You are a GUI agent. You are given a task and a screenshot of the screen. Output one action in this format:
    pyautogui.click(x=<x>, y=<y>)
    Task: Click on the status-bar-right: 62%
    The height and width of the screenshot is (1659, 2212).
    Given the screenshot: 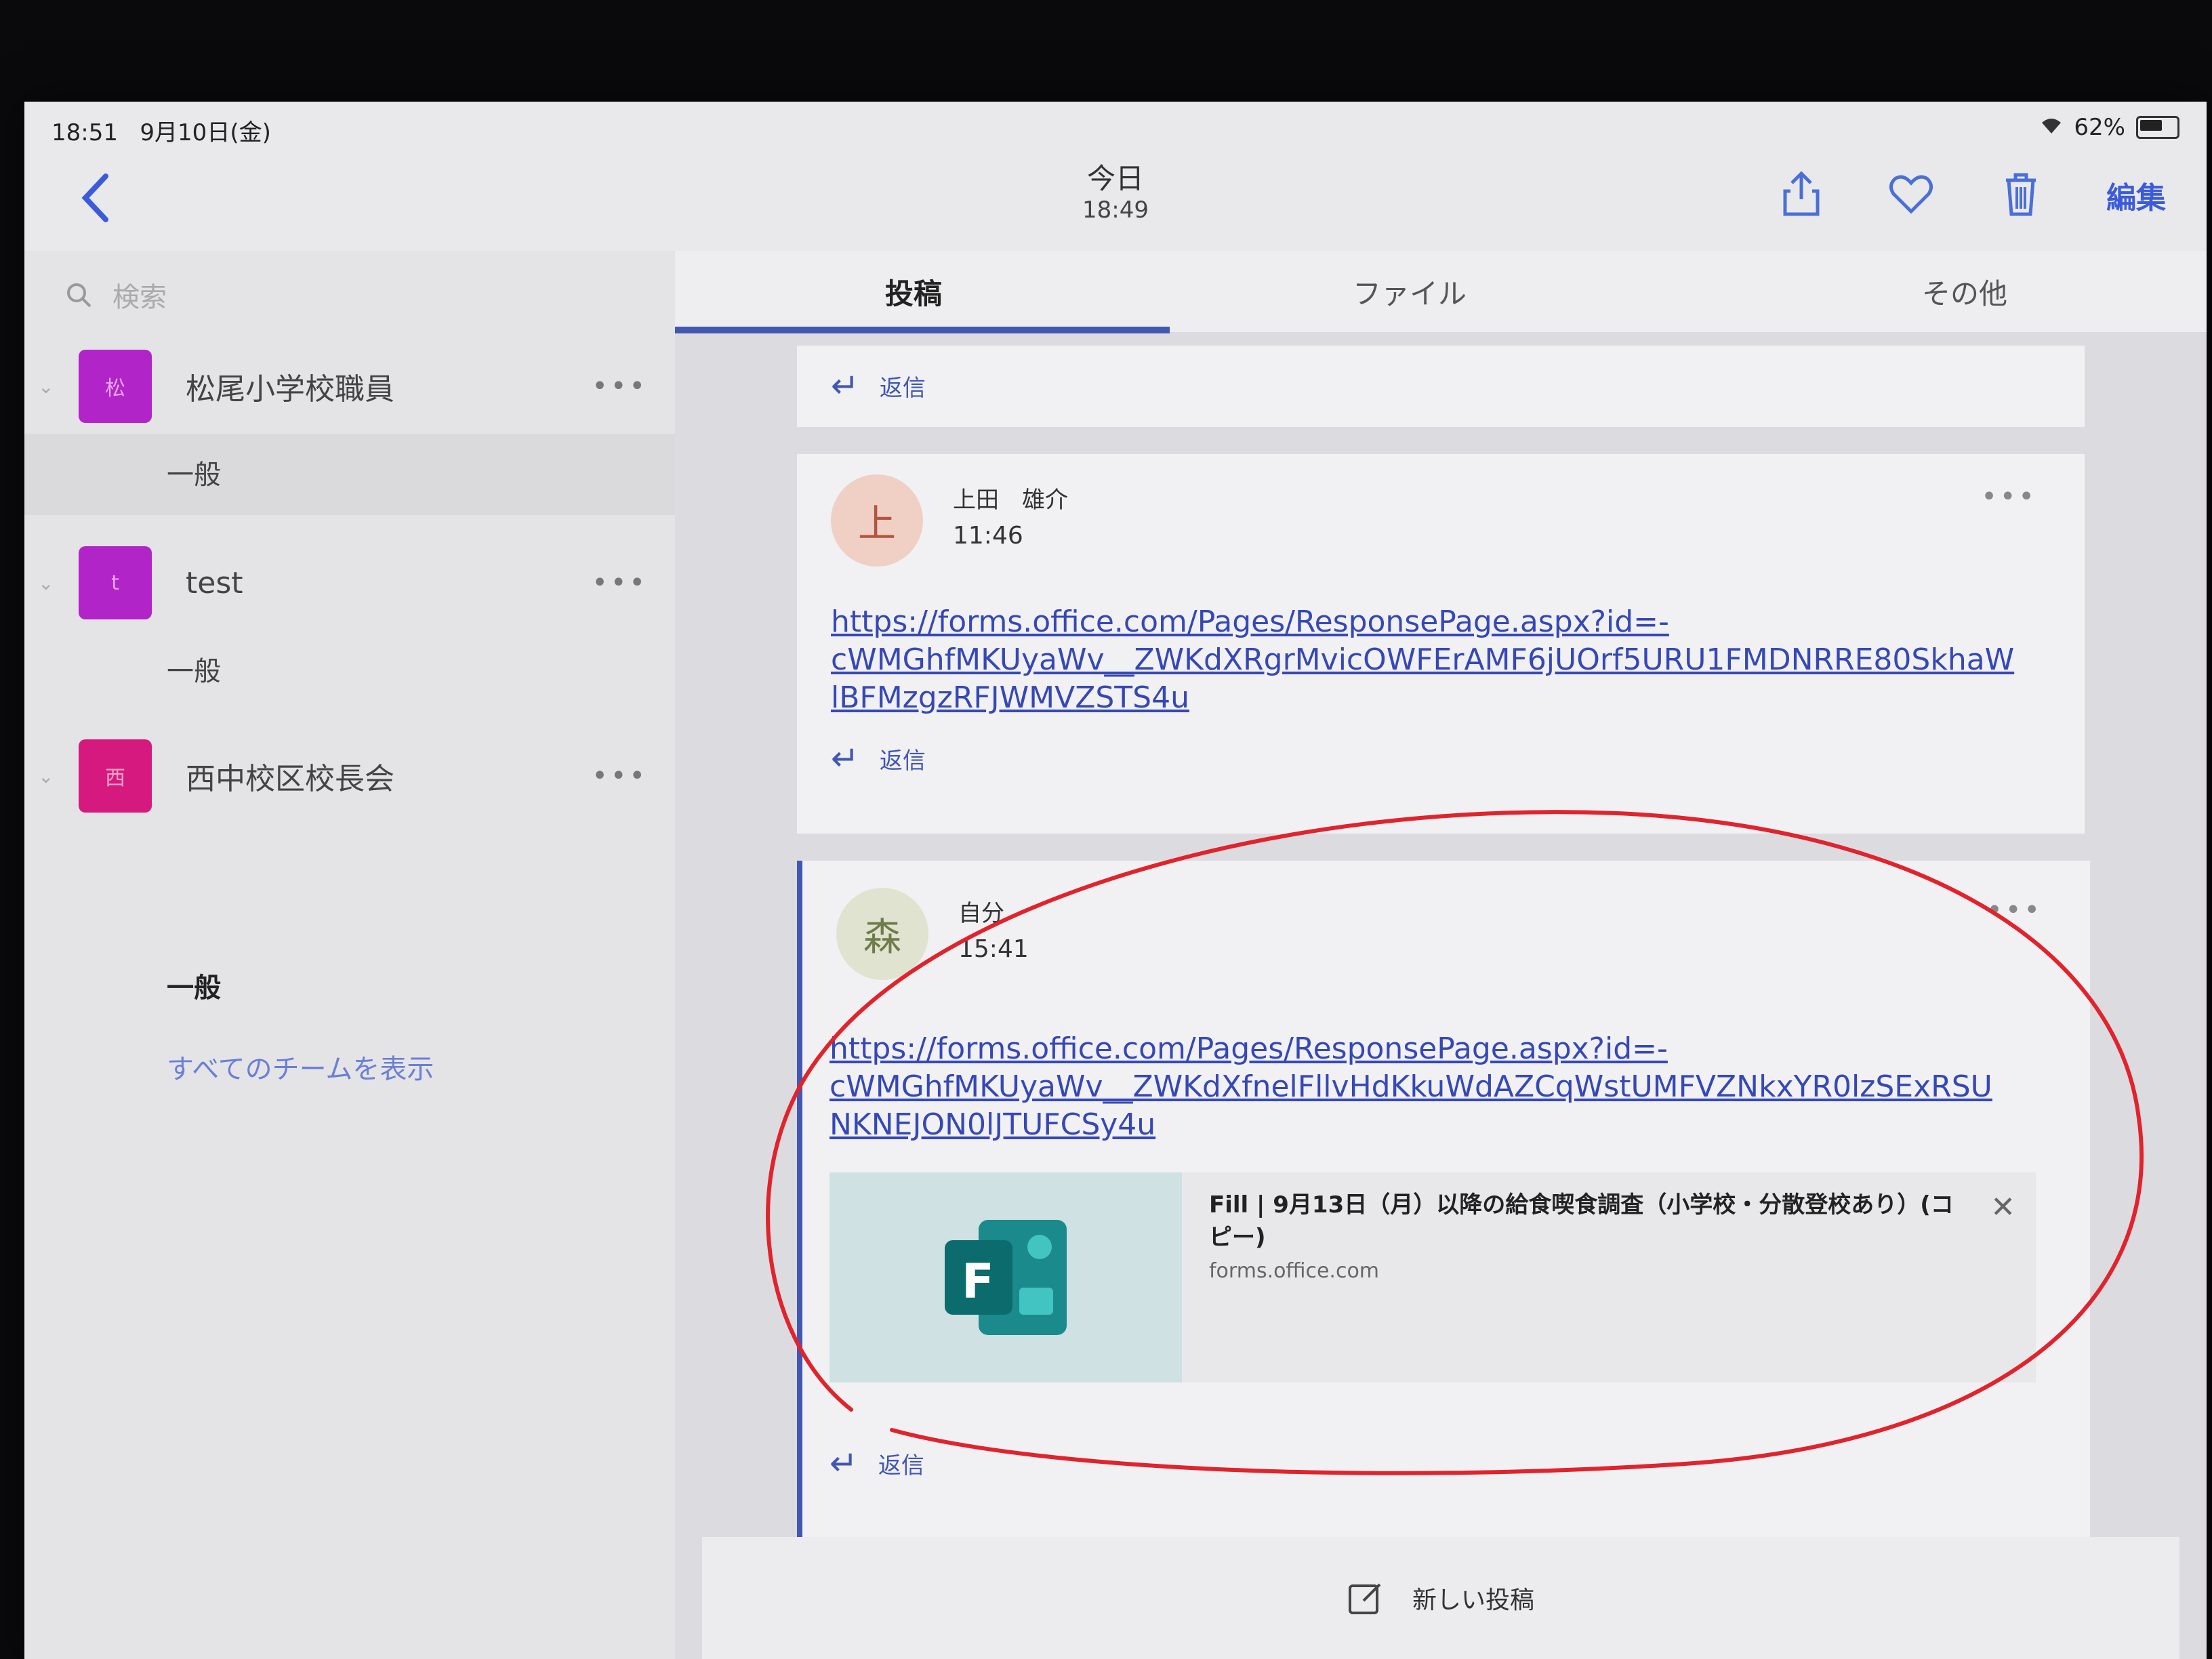 What is the action you would take?
    pyautogui.click(x=2109, y=128)
    